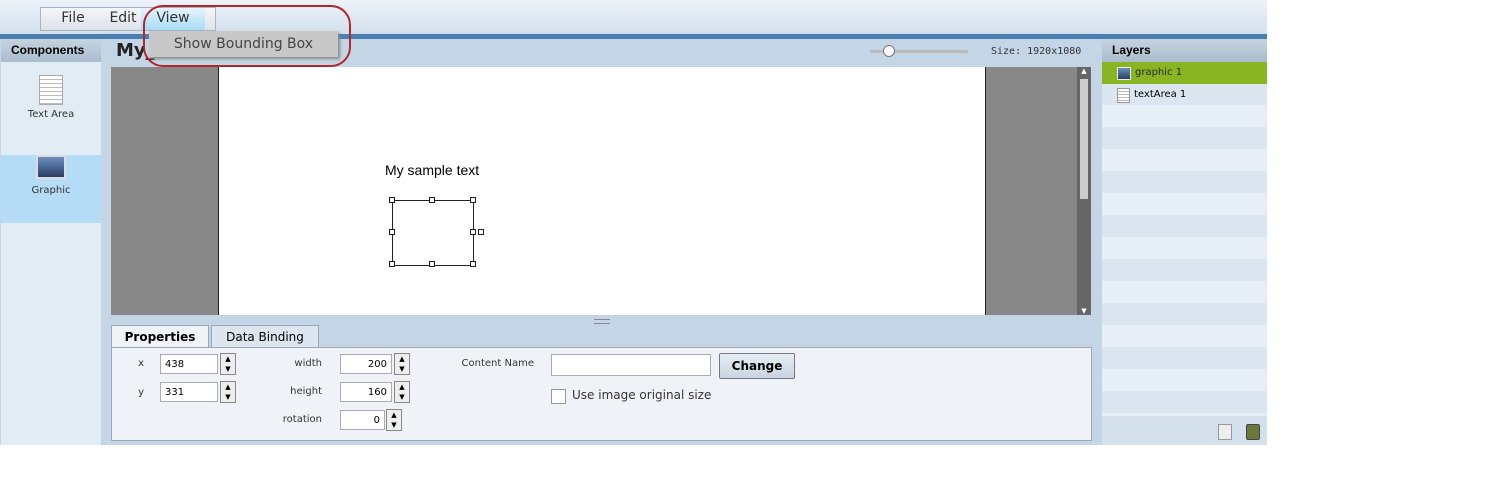  What do you see at coordinates (394, 420) in the screenshot?
I see `rotation-stepper: ▲ ▼` at bounding box center [394, 420].